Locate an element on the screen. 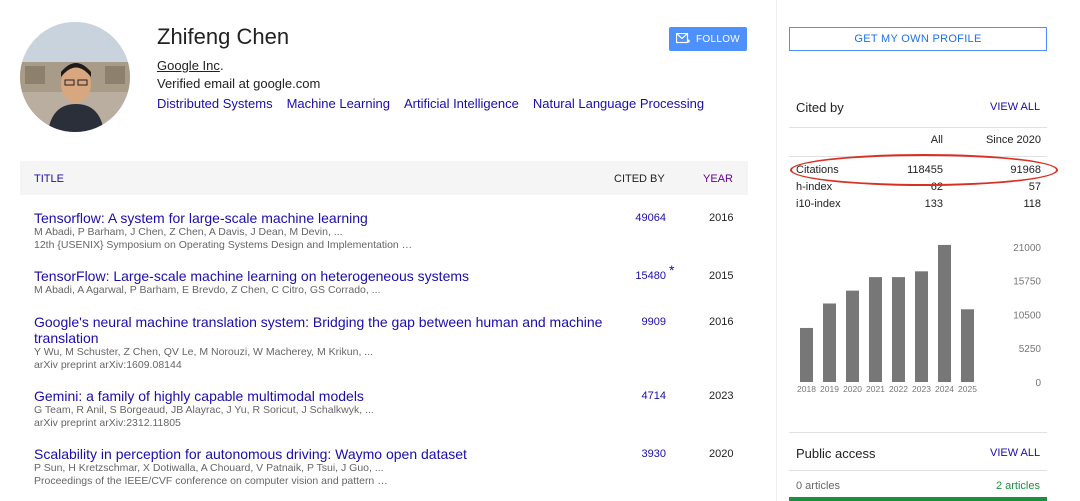 The height and width of the screenshot is (501, 1080). bar-2018 is located at coordinates (806, 354).